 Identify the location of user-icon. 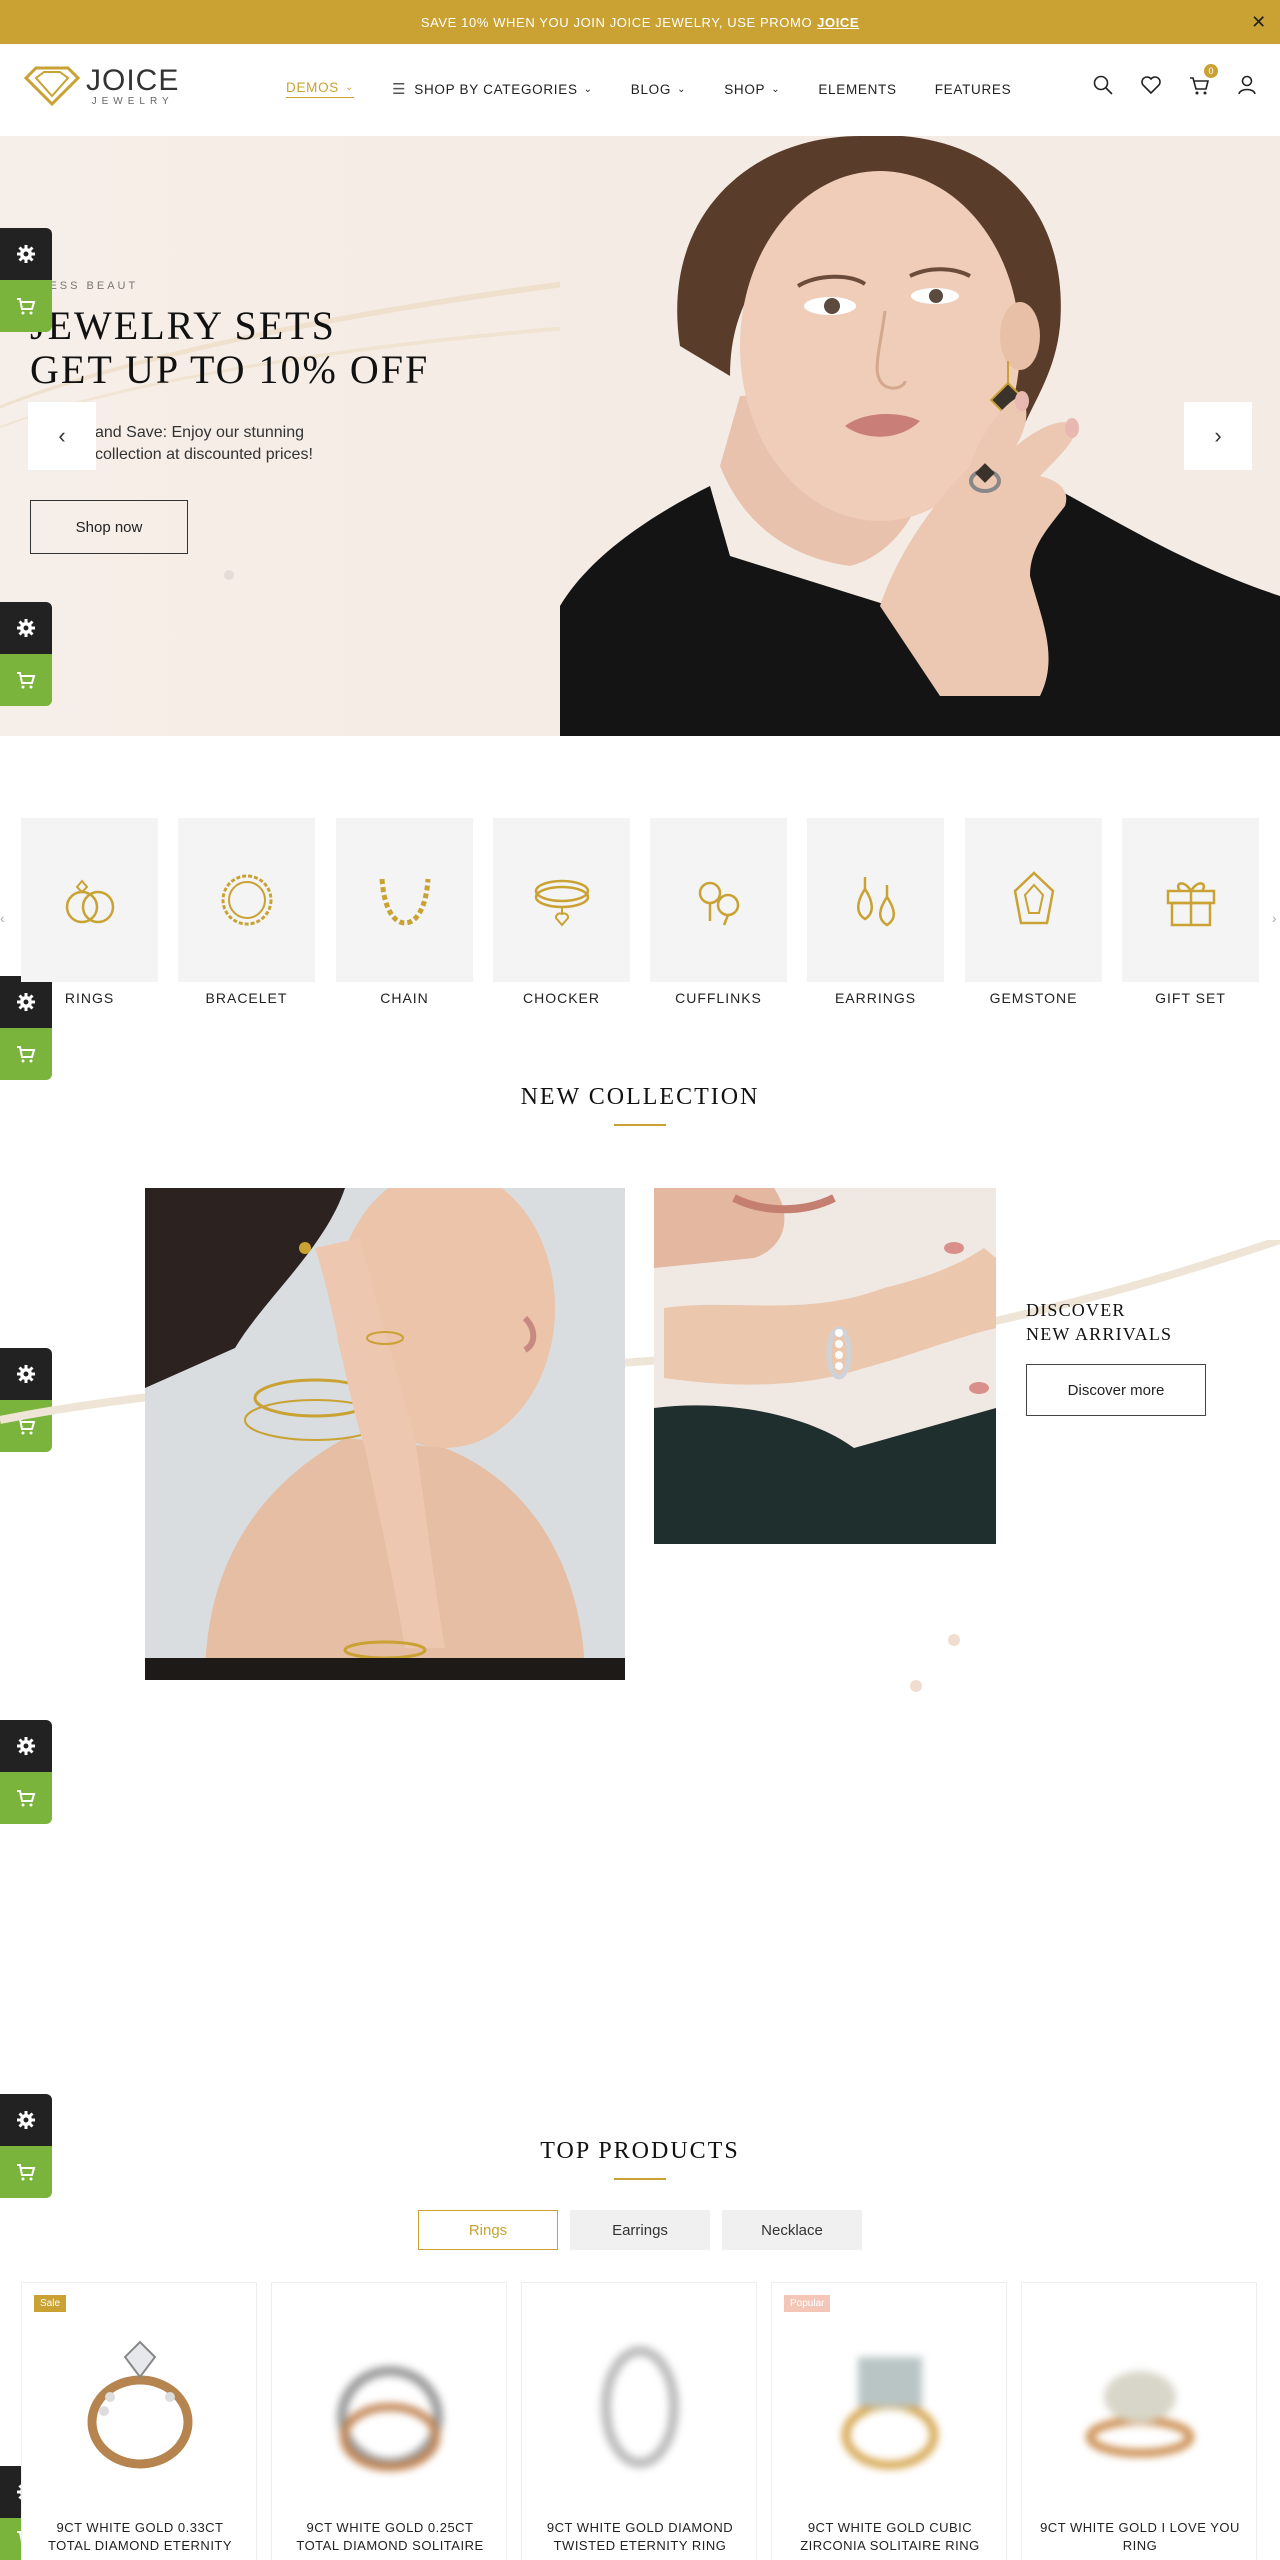
(1247, 85).